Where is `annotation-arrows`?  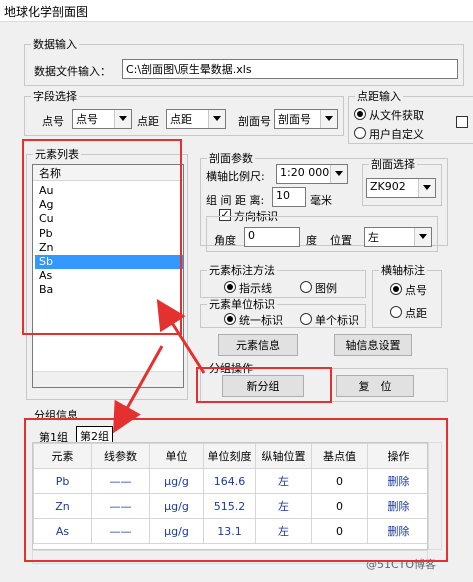
annotation-arrows is located at coordinates (159, 366).